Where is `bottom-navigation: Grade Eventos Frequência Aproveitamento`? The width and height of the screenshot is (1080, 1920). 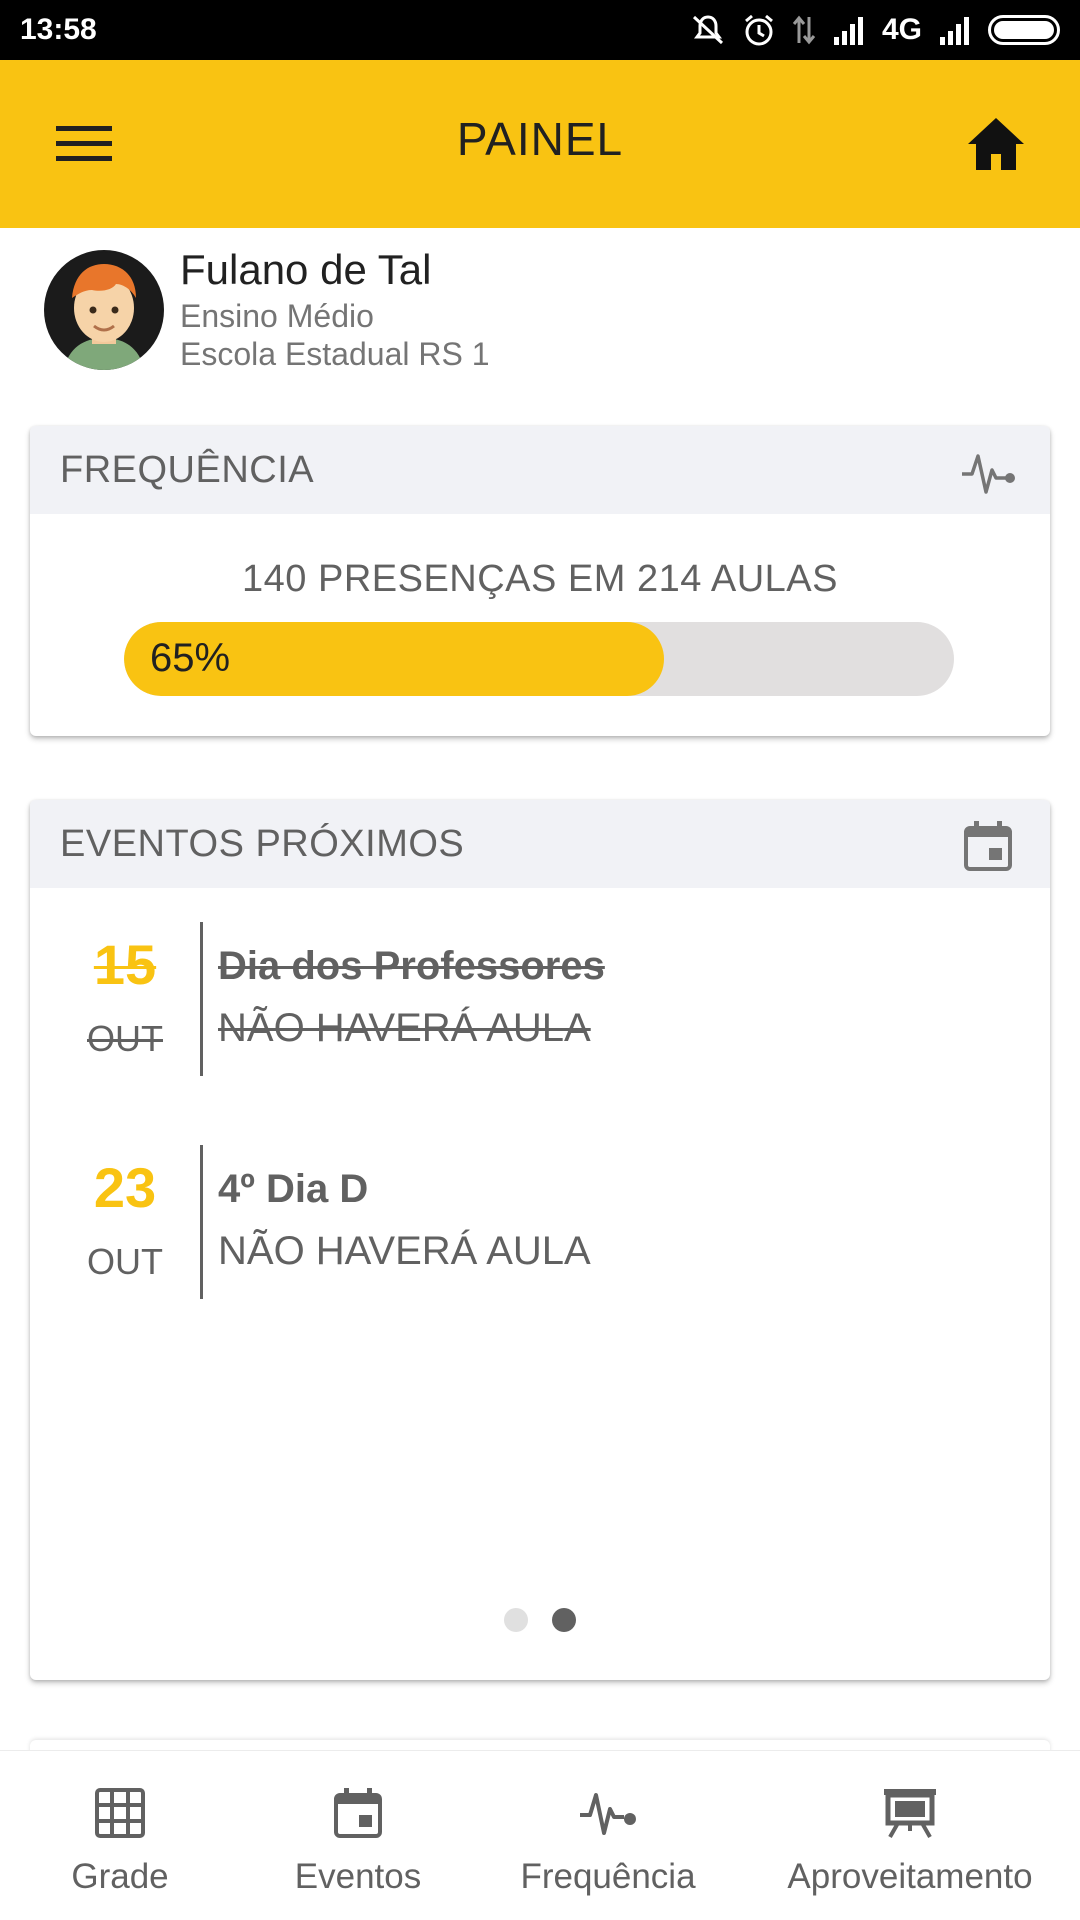 bottom-navigation: Grade Eventos Frequência Aproveitamento is located at coordinates (540, 1835).